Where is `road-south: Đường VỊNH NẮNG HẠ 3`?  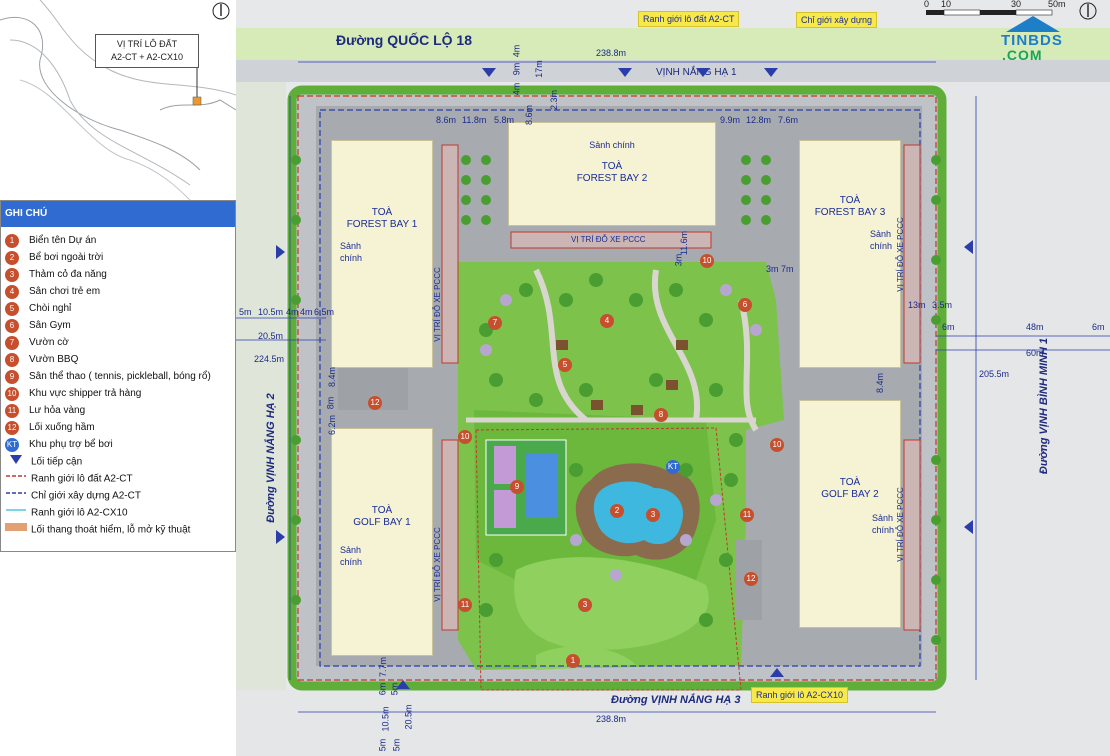 road-south: Đường VỊNH NẮNG HẠ 3 is located at coordinates (676, 700).